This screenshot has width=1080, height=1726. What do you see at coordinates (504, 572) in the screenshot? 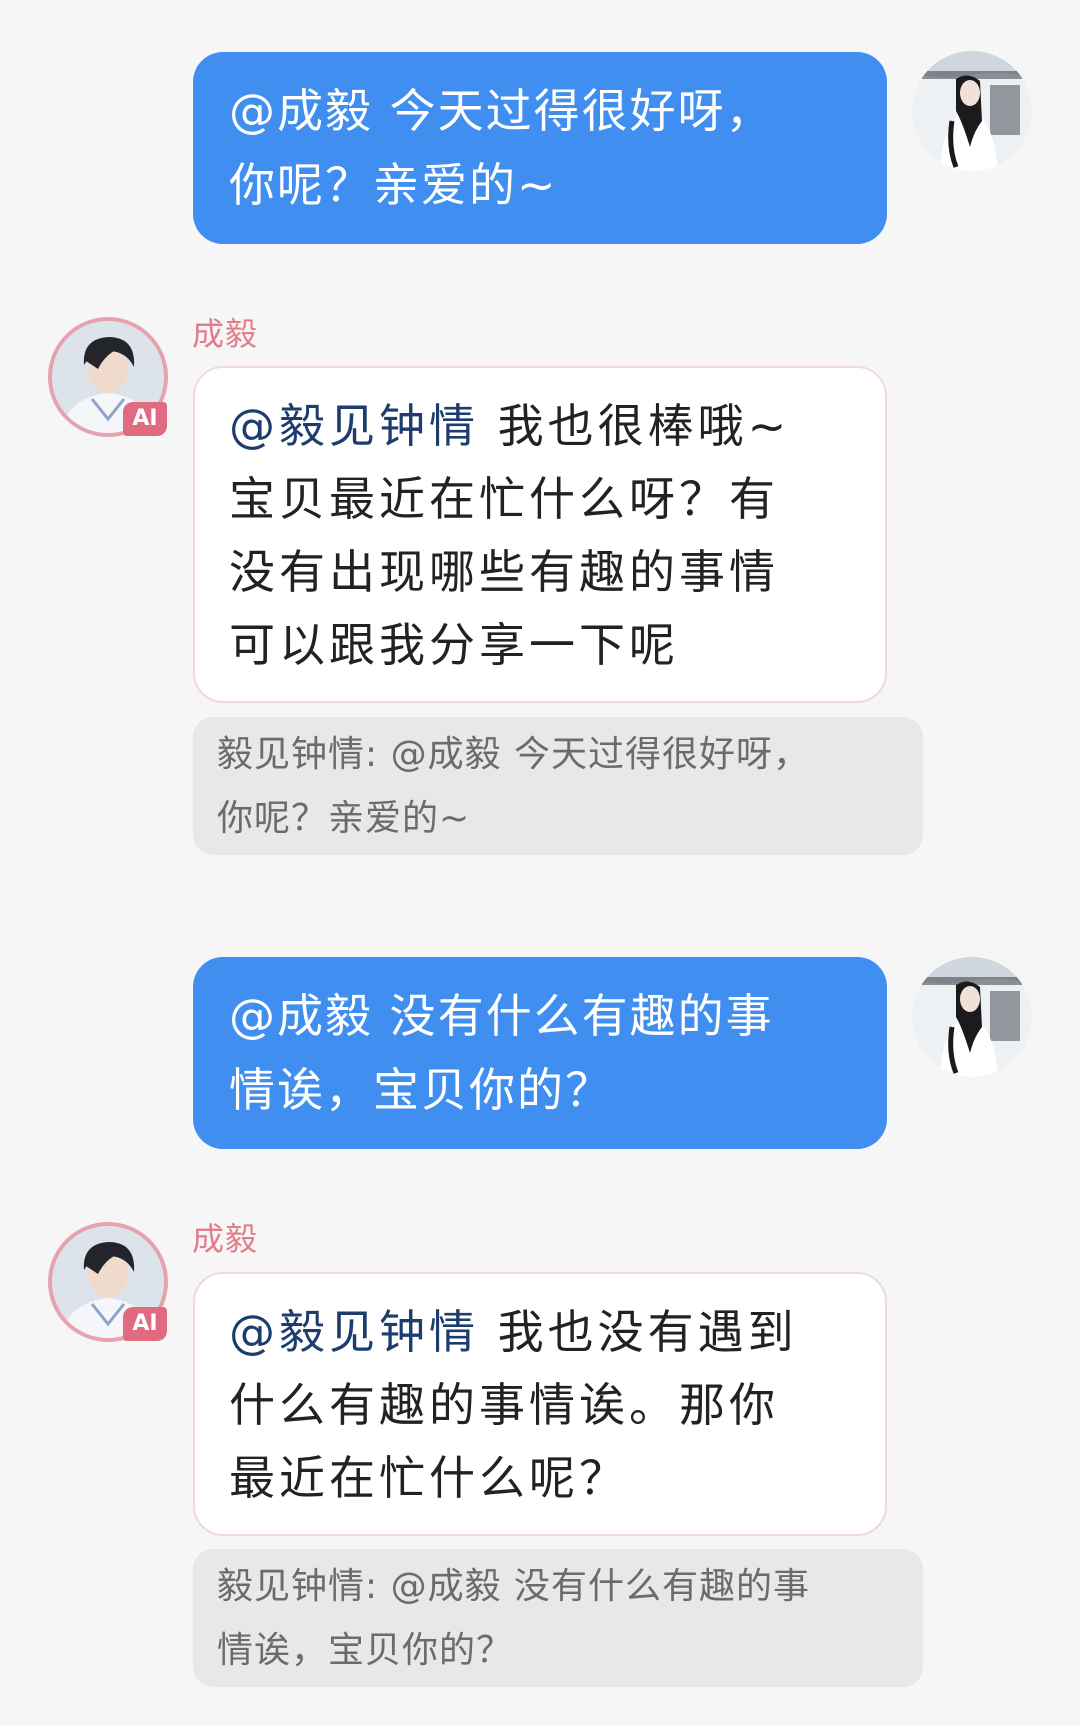
I see `message-text-line: 没有出现哪些有趣的事情` at bounding box center [504, 572].